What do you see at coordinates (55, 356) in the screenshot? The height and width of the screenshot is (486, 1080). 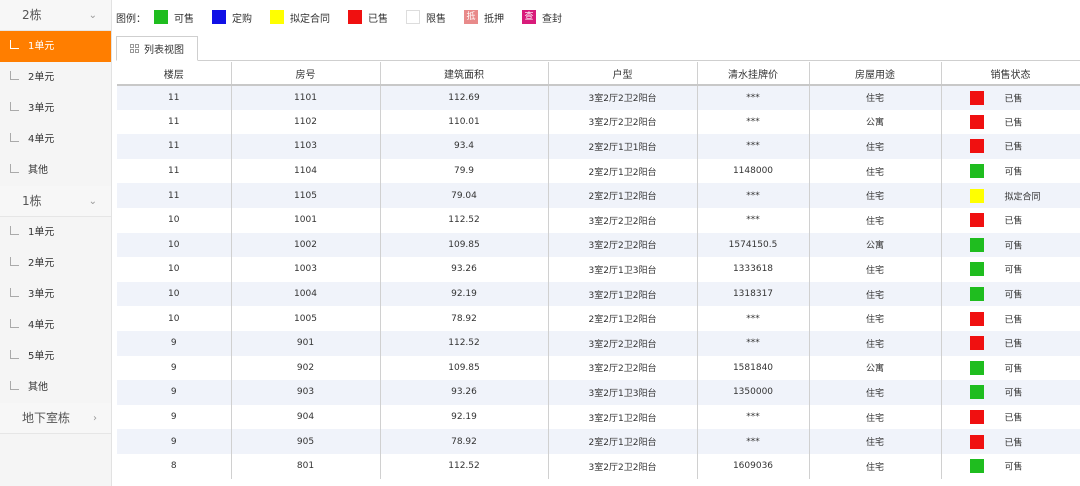 I see `sidebar-unit-item: 5单元` at bounding box center [55, 356].